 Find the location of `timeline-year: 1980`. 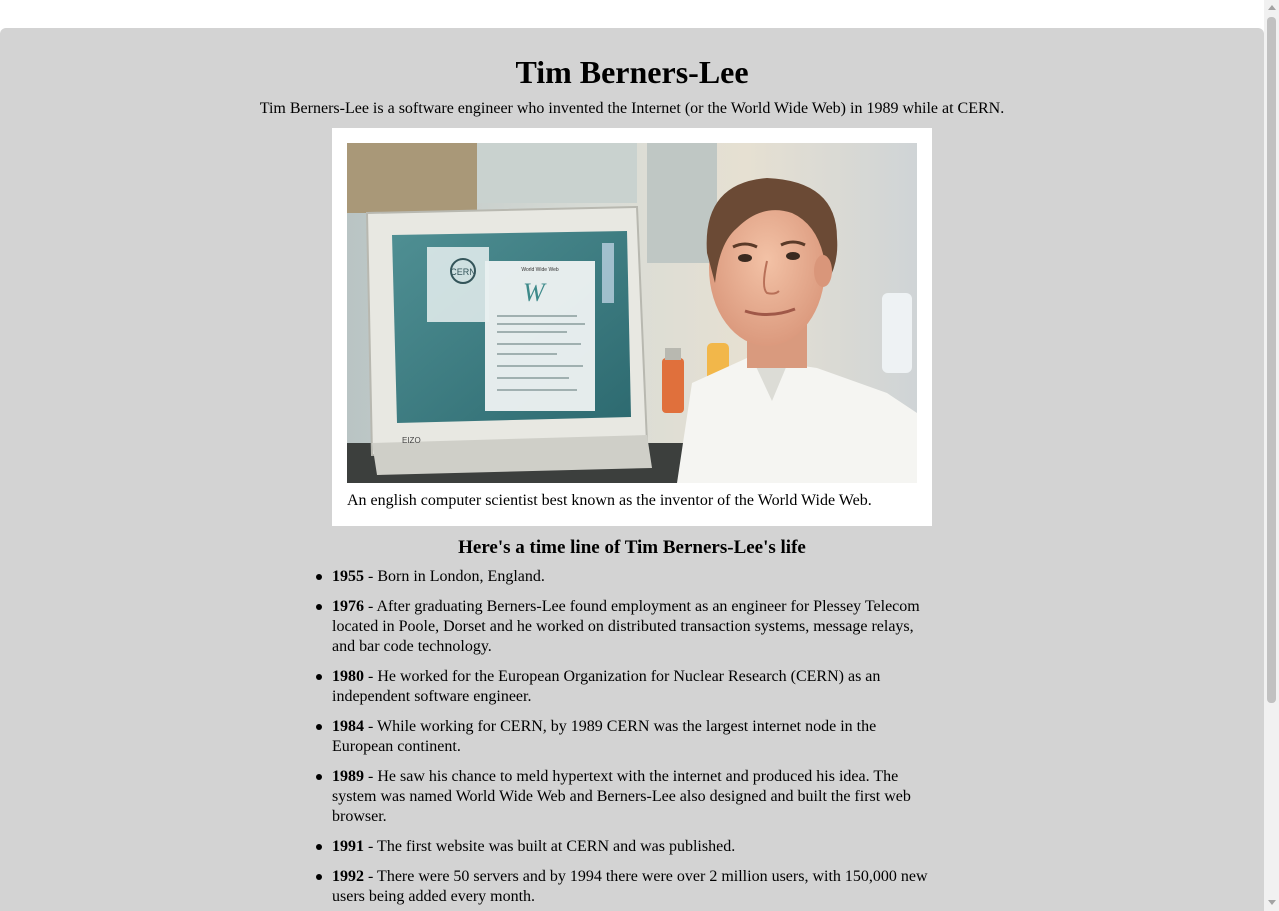

timeline-year: 1980 is located at coordinates (348, 676).